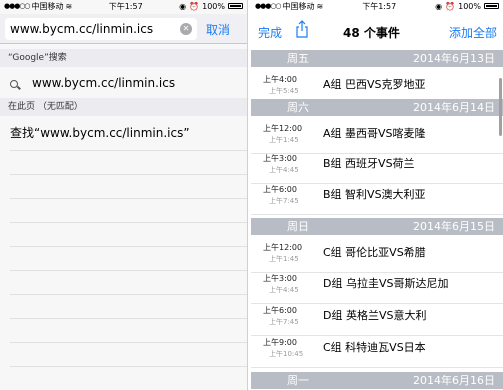  Describe the element at coordinates (186, 29) in the screenshot. I see `clear-icon: ✕` at that location.